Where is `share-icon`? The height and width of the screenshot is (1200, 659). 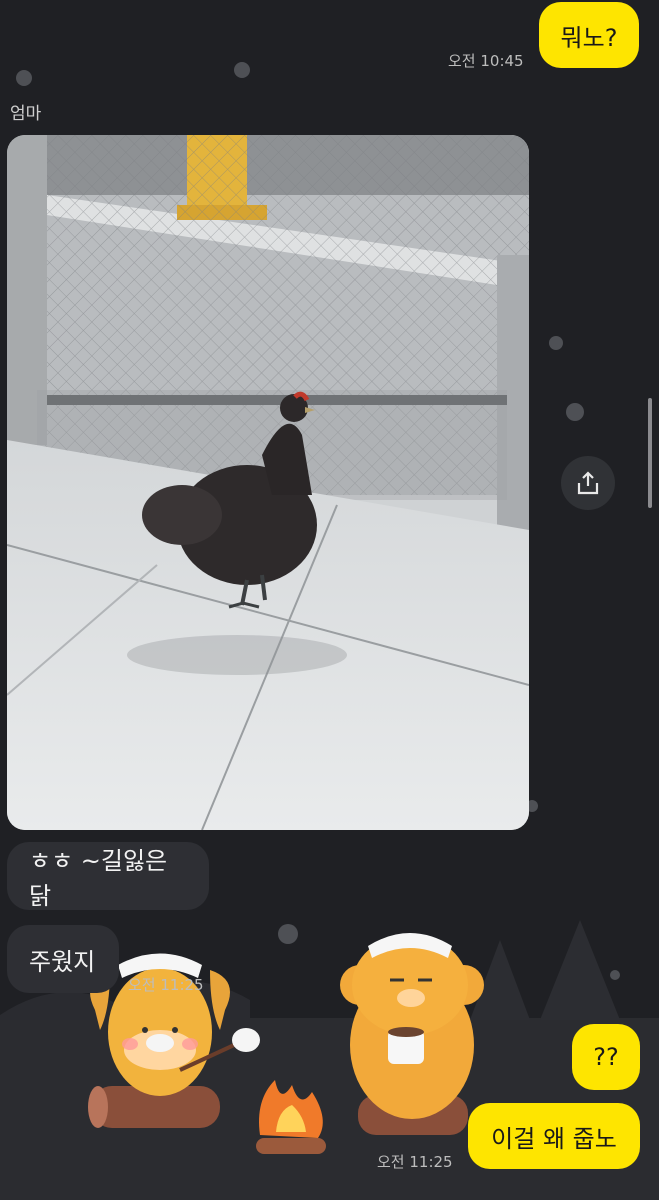 share-icon is located at coordinates (588, 483).